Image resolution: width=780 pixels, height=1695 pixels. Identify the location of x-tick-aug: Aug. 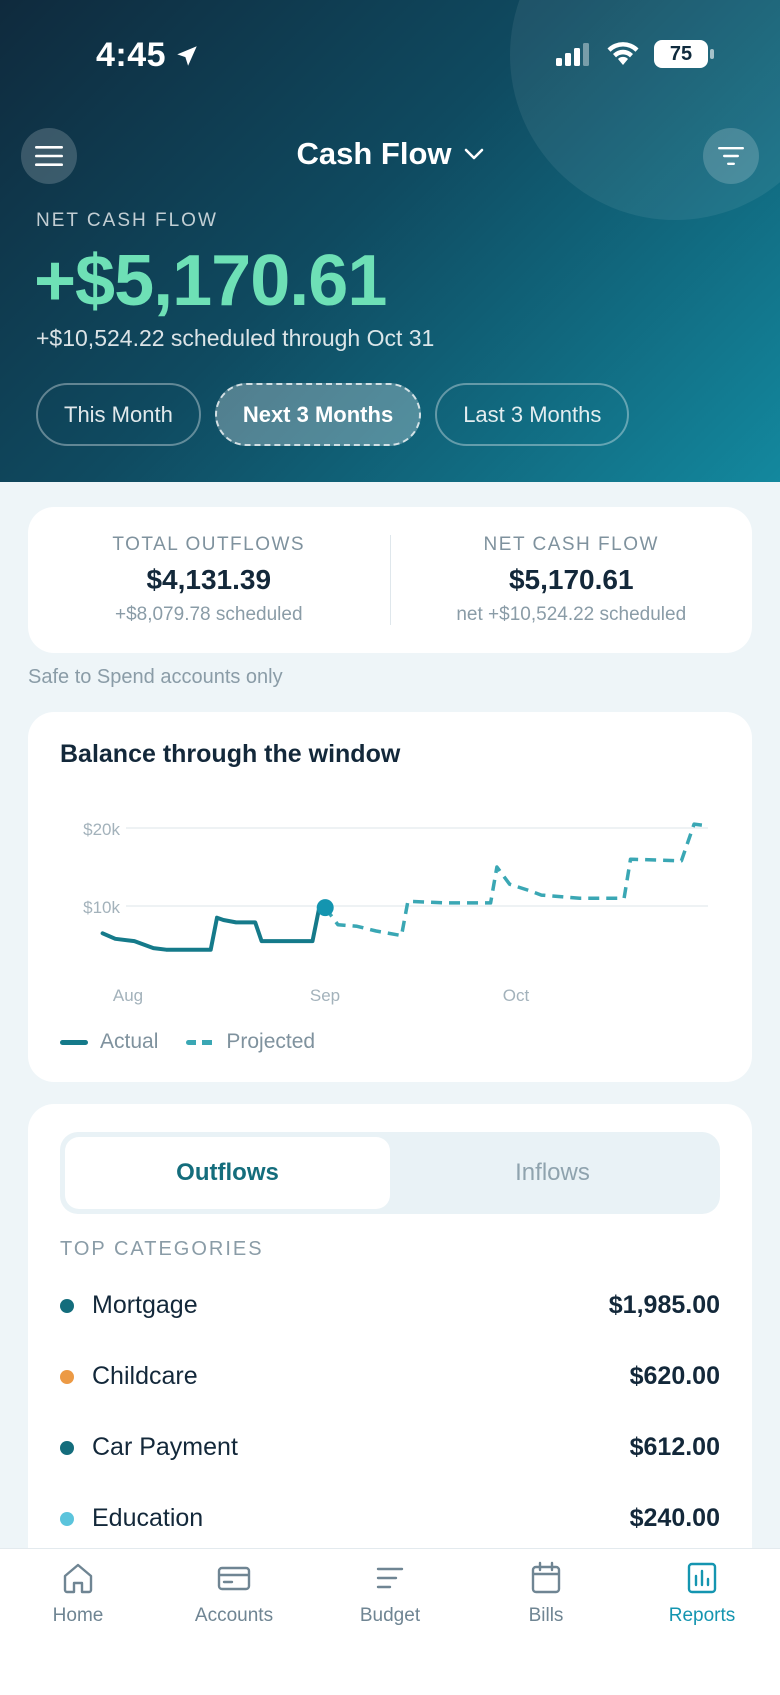
(128, 995).